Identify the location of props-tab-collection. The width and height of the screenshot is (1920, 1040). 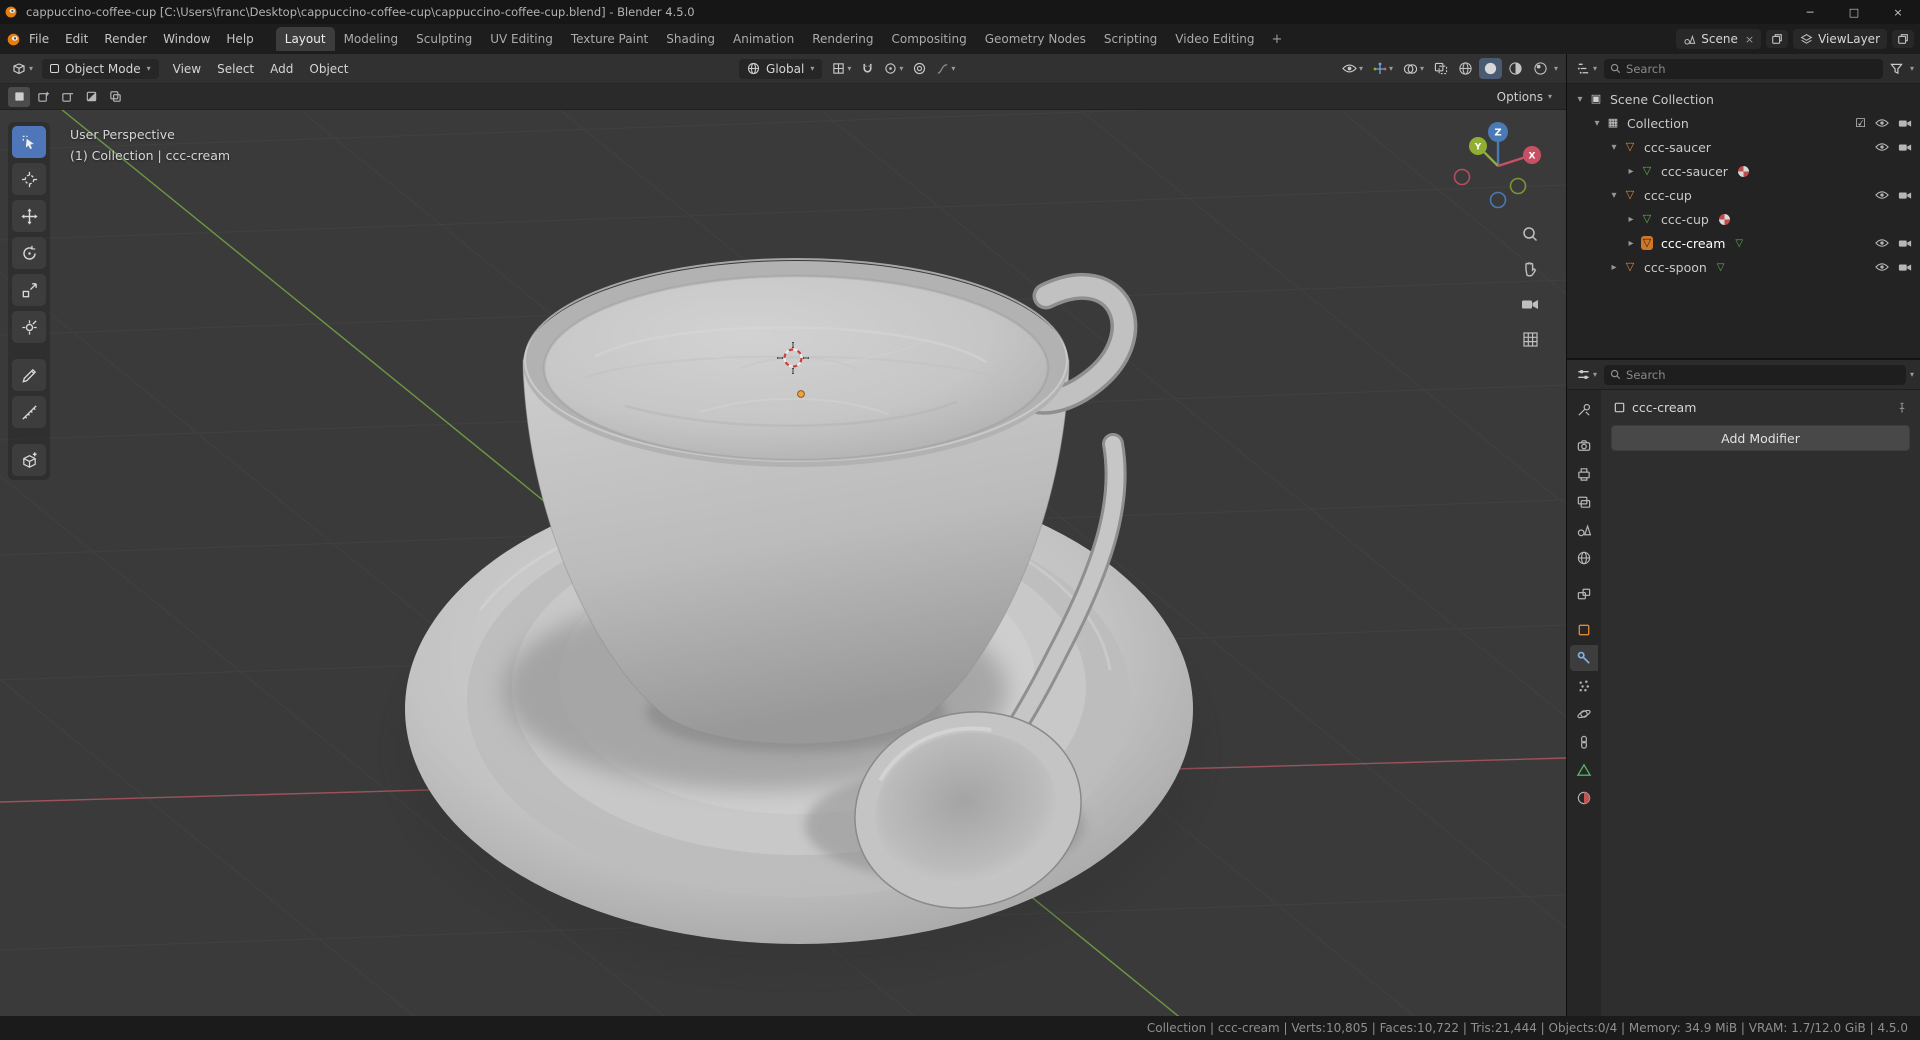
(1584, 594).